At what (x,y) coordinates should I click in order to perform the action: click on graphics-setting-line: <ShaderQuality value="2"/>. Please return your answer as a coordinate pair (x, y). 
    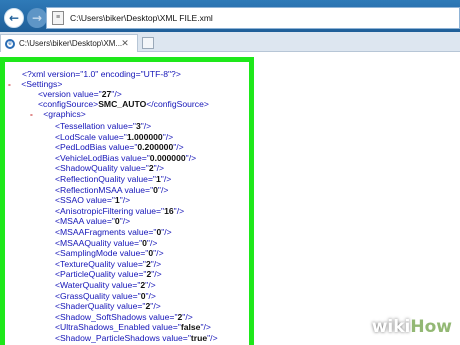
    Looking at the image, I should click on (108, 306).